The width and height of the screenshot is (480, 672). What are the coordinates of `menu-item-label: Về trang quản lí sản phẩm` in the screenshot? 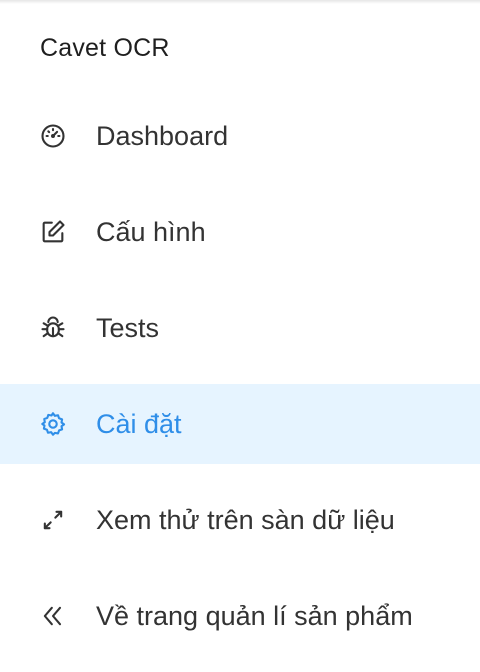 It's located at (254, 616).